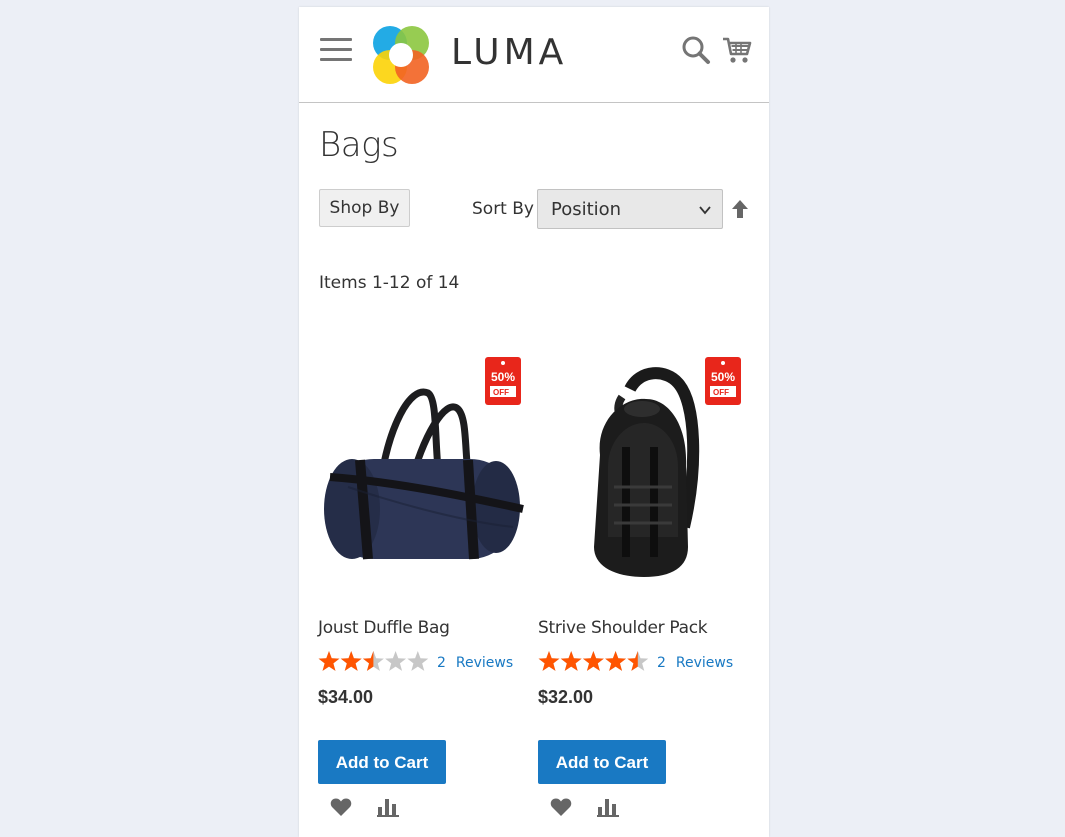 The height and width of the screenshot is (837, 1065). I want to click on brand-name: LUMA, so click(509, 52).